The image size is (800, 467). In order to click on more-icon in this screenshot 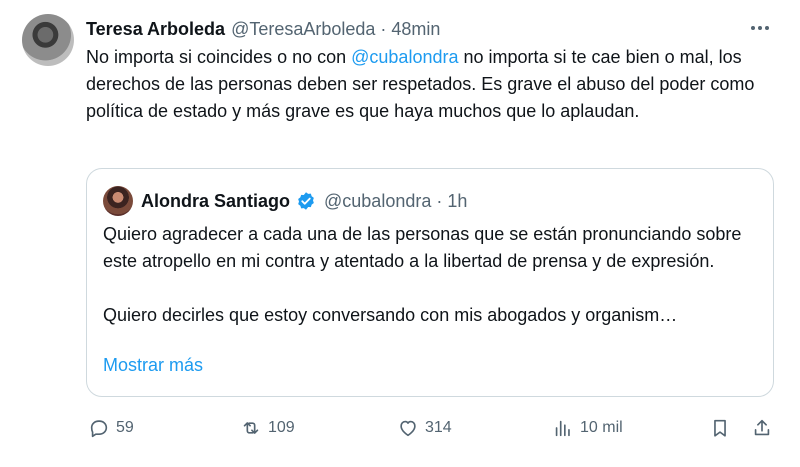, I will do `click(760, 28)`.